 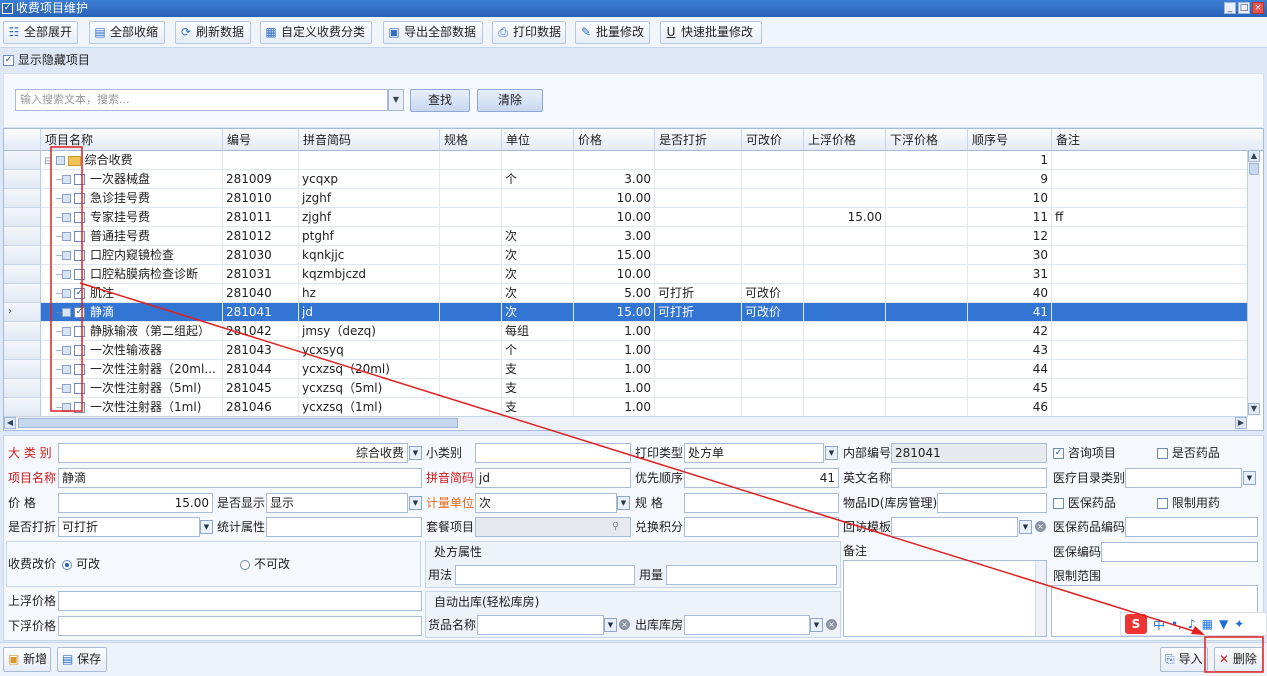 I want to click on export-all-button: ▣ 导出全部数据, so click(x=433, y=32).